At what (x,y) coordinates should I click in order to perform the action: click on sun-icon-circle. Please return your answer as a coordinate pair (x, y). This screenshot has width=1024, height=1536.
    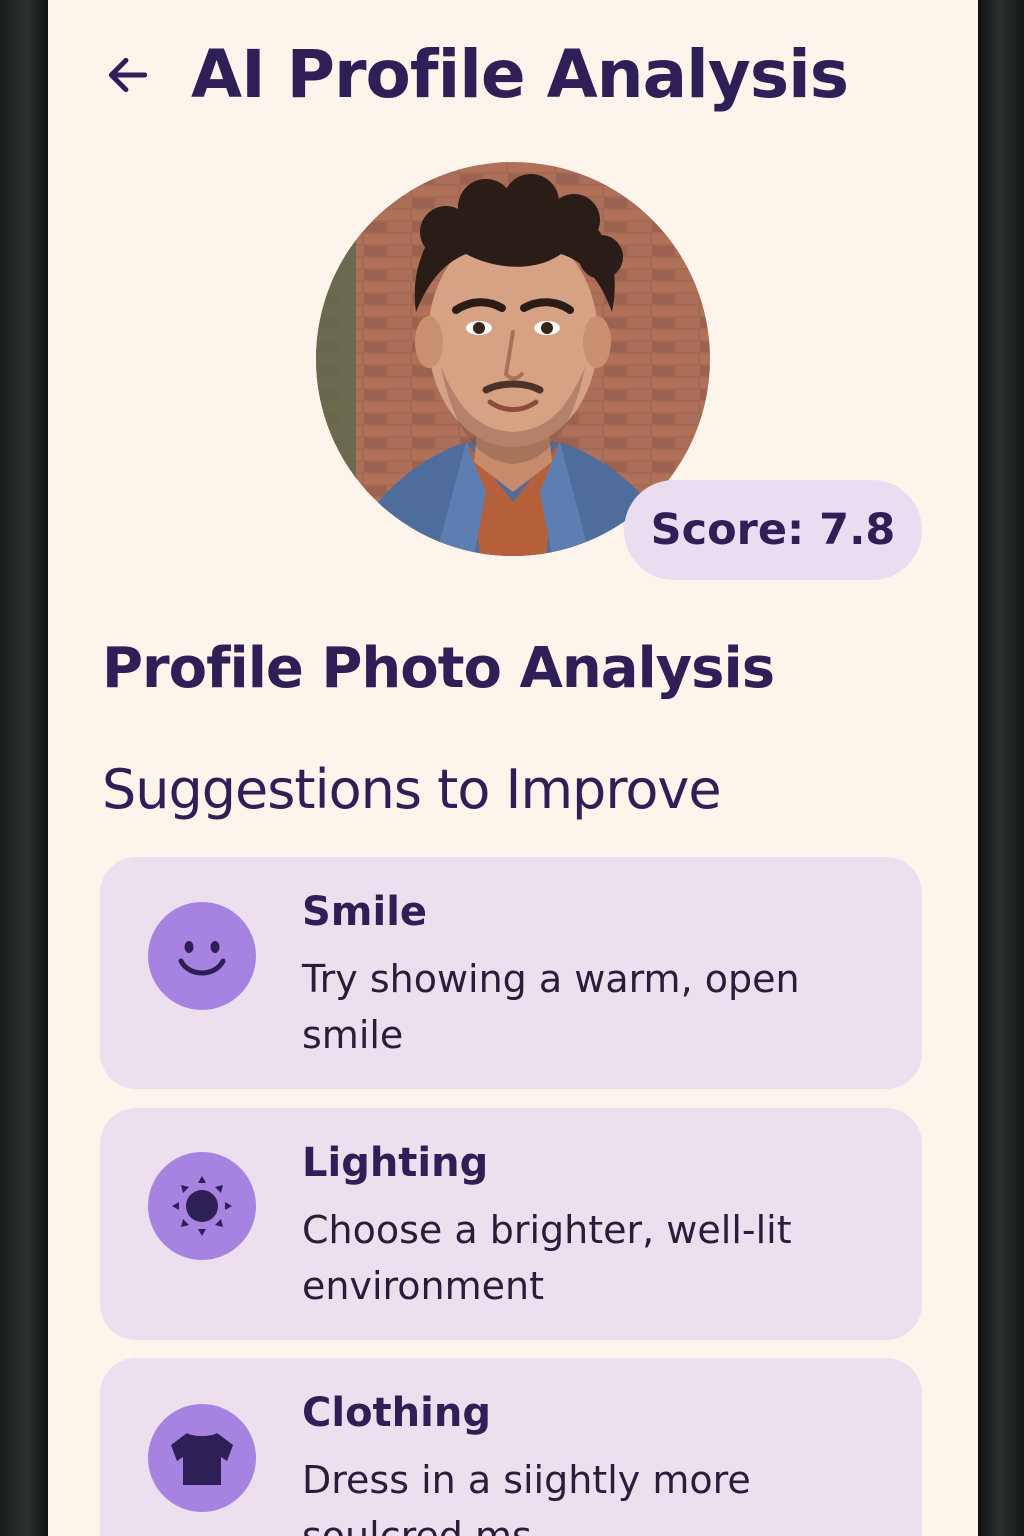
    Looking at the image, I should click on (202, 1206).